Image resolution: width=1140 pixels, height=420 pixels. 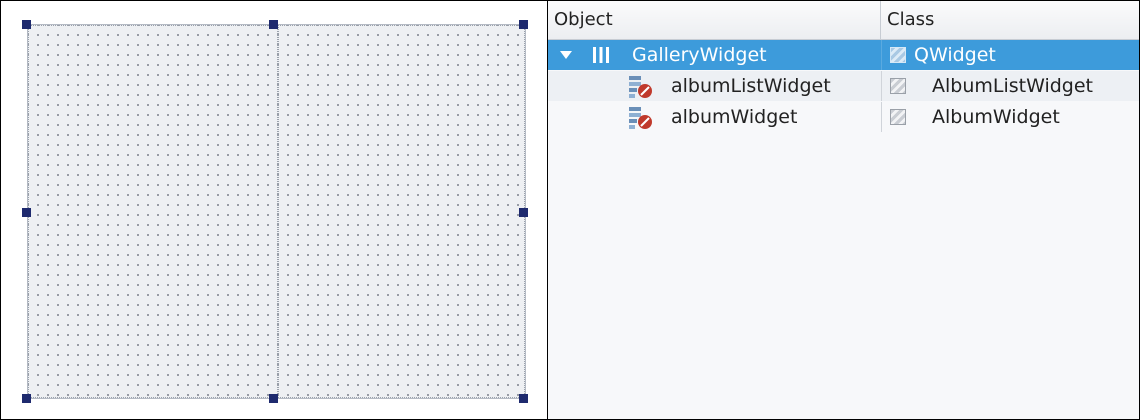 What do you see at coordinates (843, 55) in the screenshot?
I see `tree-row-gallerywidget: GalleryWidget QWidget` at bounding box center [843, 55].